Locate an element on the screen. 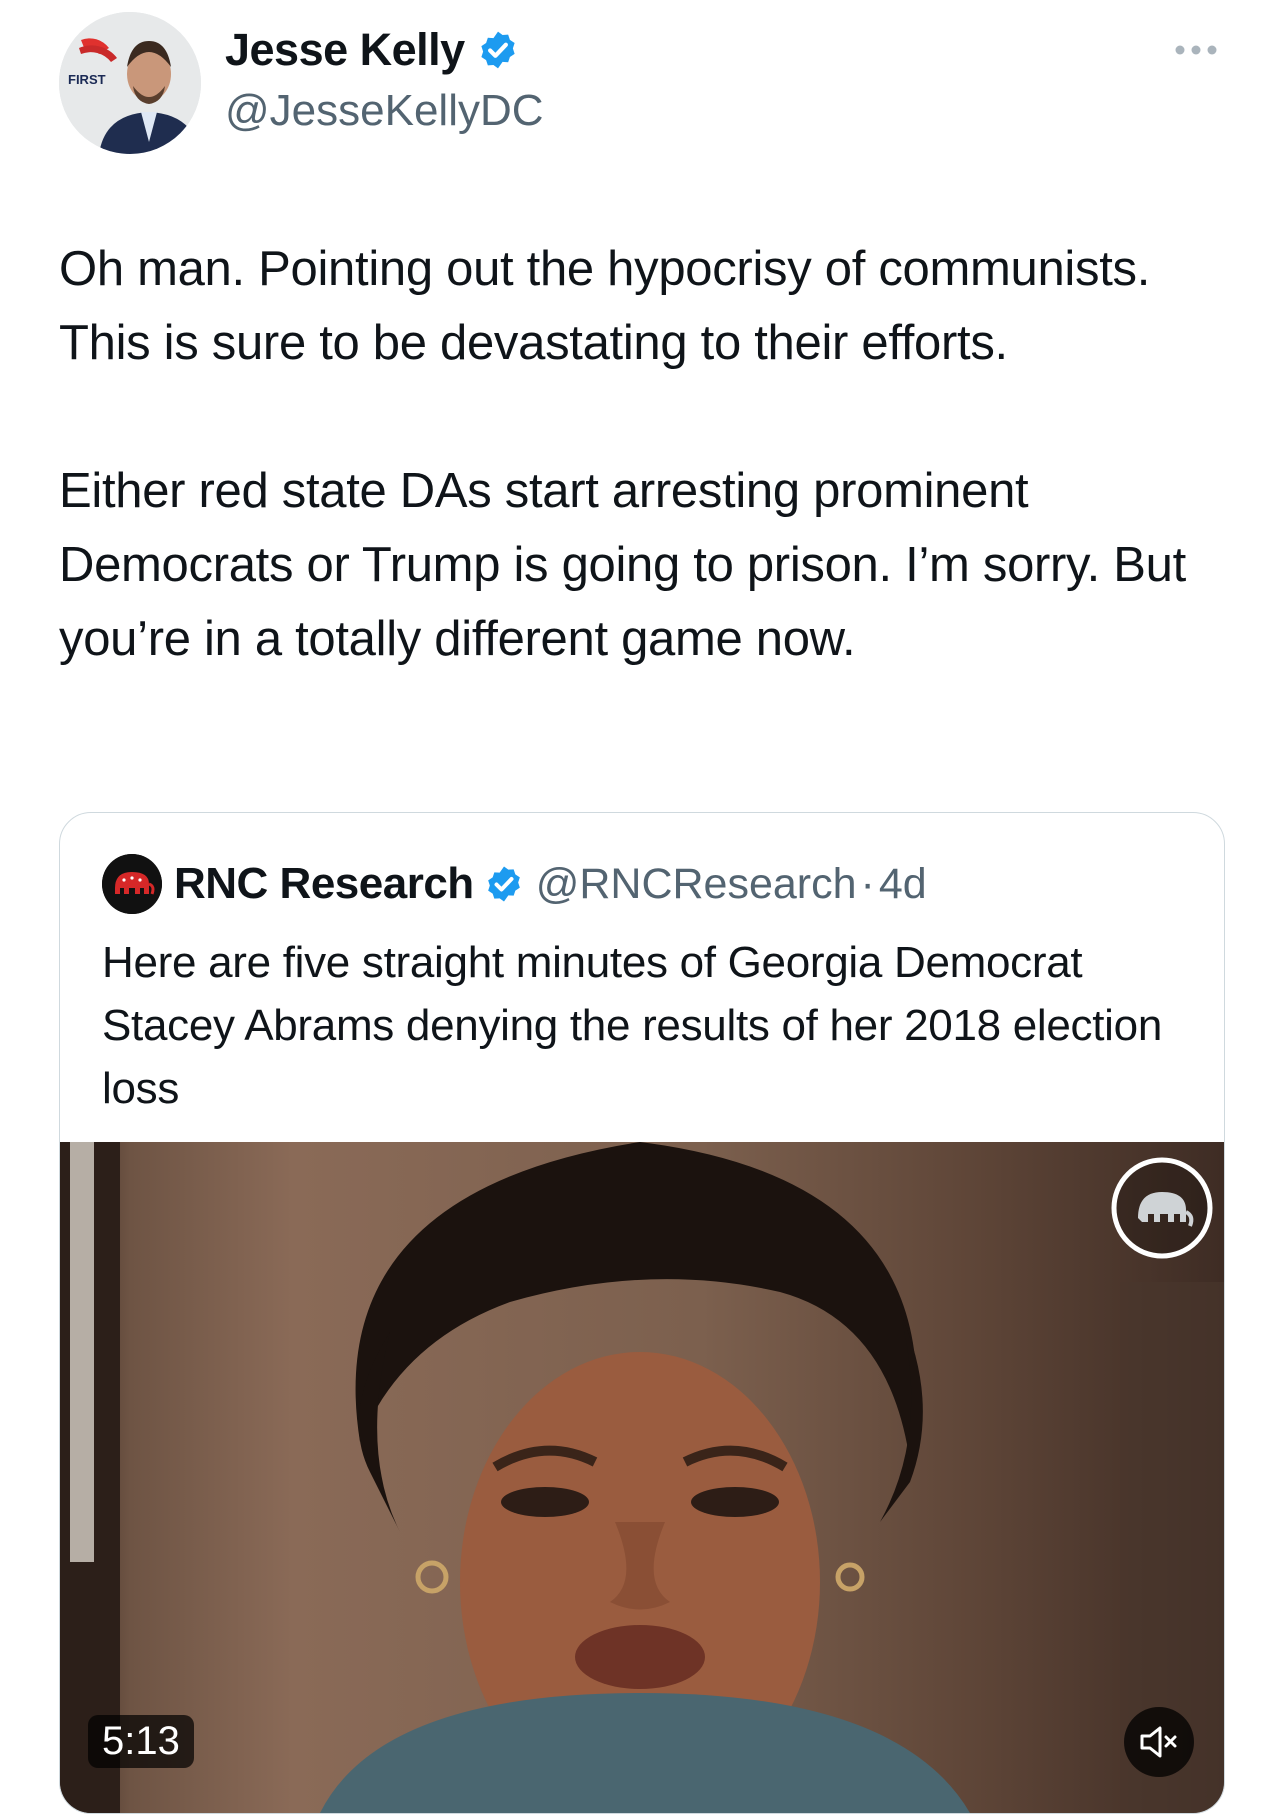 The height and width of the screenshot is (1814, 1283). more-dots-icon is located at coordinates (1196, 50).